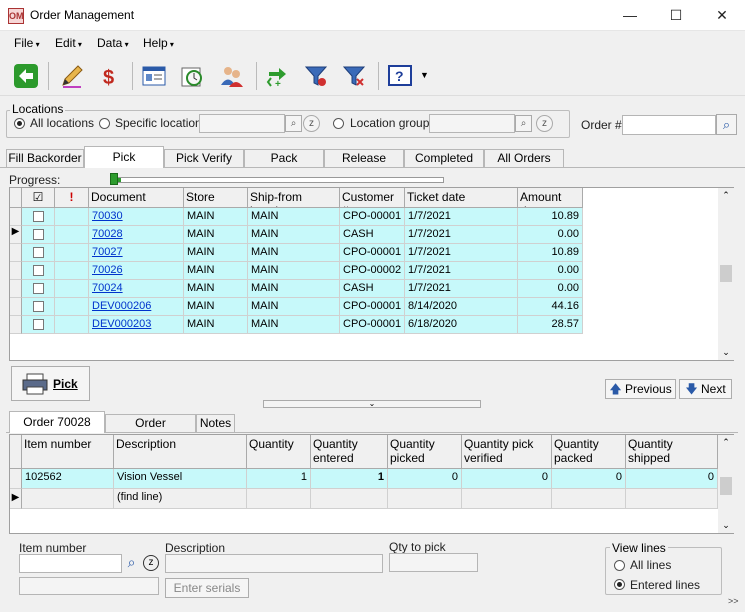 The height and width of the screenshot is (612, 745). What do you see at coordinates (38, 198) in the screenshot?
I see `select-all-icon: ☑` at bounding box center [38, 198].